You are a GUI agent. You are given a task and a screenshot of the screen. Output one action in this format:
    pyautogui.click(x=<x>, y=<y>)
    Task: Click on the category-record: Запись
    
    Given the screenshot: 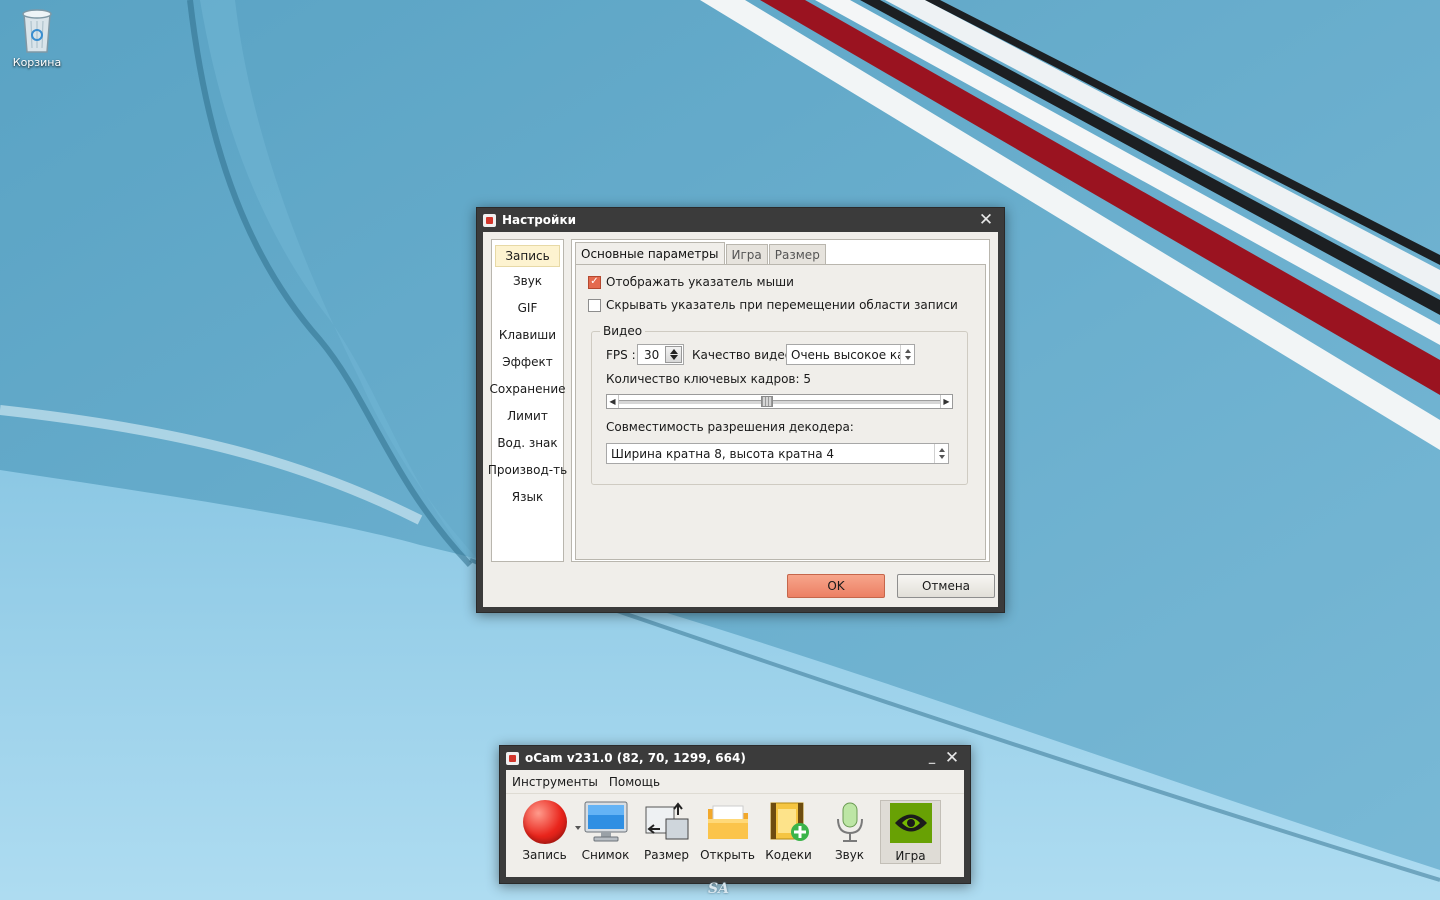 What is the action you would take?
    pyautogui.click(x=527, y=256)
    